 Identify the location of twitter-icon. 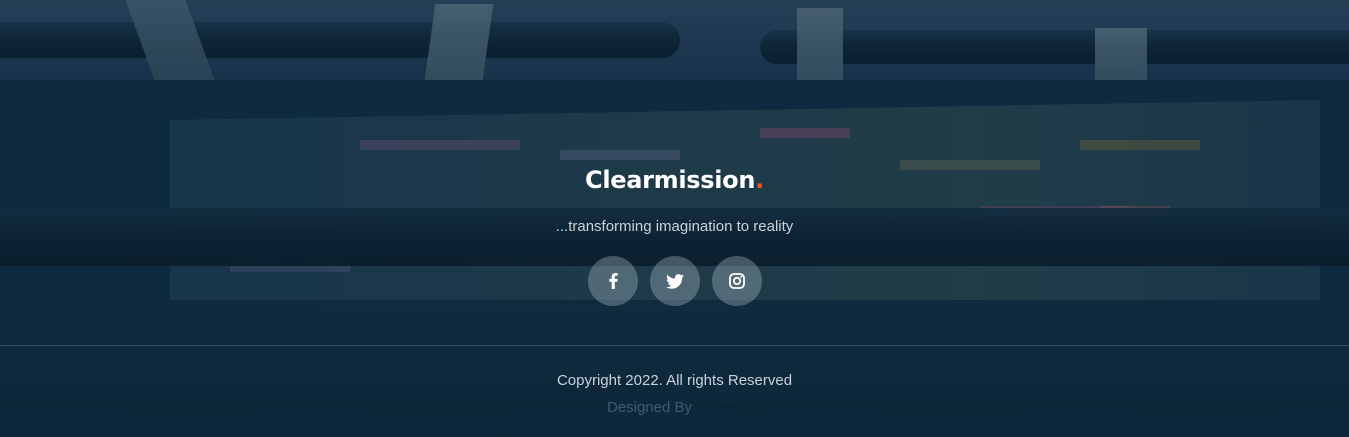
(675, 281).